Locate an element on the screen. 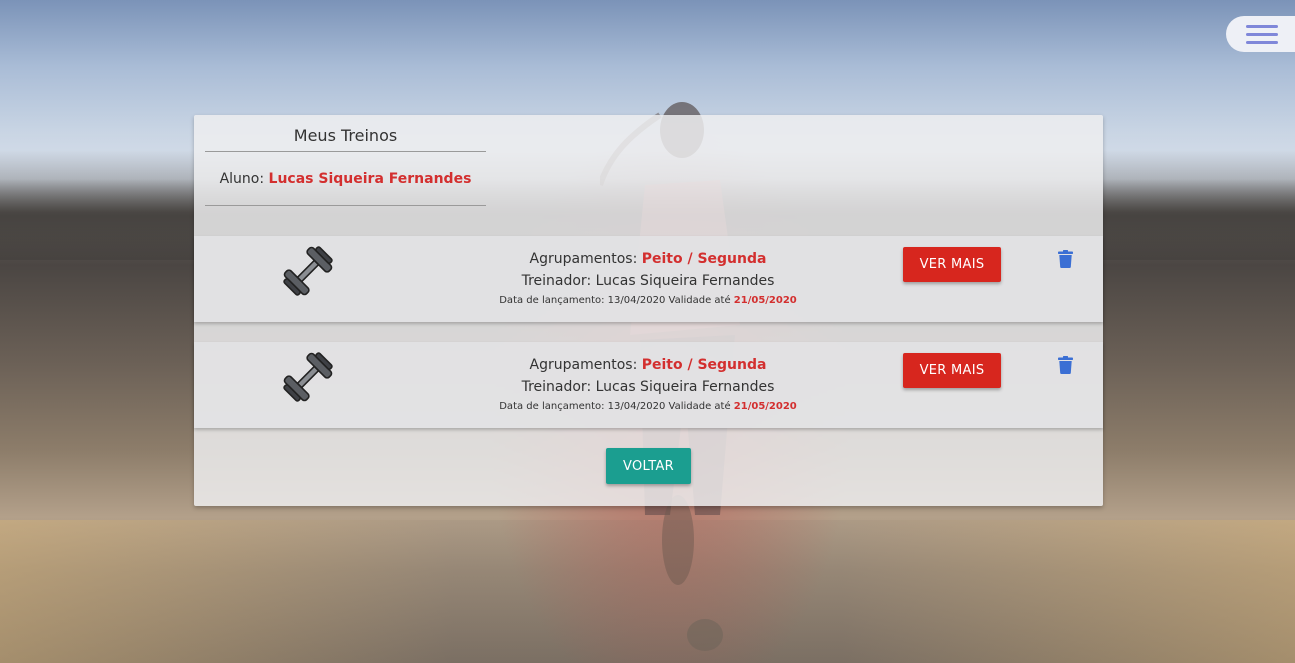 This screenshot has width=1295, height=663. student-label: Aluno: is located at coordinates (242, 179).